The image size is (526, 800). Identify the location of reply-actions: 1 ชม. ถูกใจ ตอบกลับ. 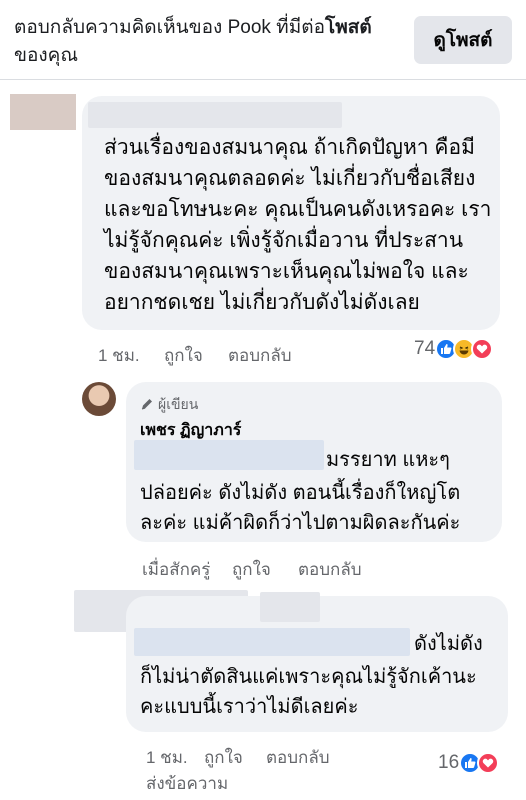
(266, 755).